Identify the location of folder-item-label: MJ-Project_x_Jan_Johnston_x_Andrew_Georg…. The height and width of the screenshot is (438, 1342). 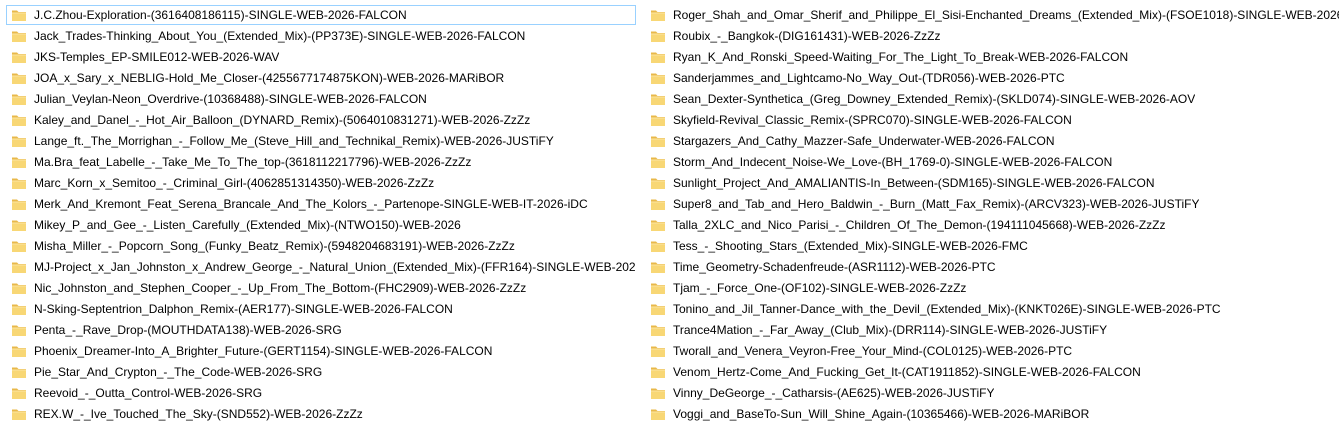
(334, 267).